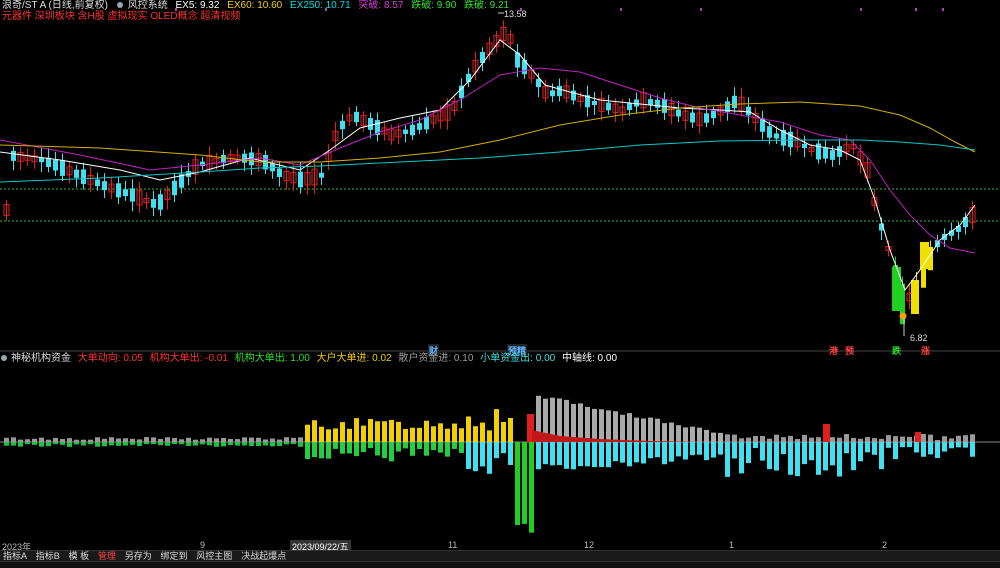  What do you see at coordinates (15, 556) in the screenshot?
I see `tab-indicator-a: 指标A` at bounding box center [15, 556].